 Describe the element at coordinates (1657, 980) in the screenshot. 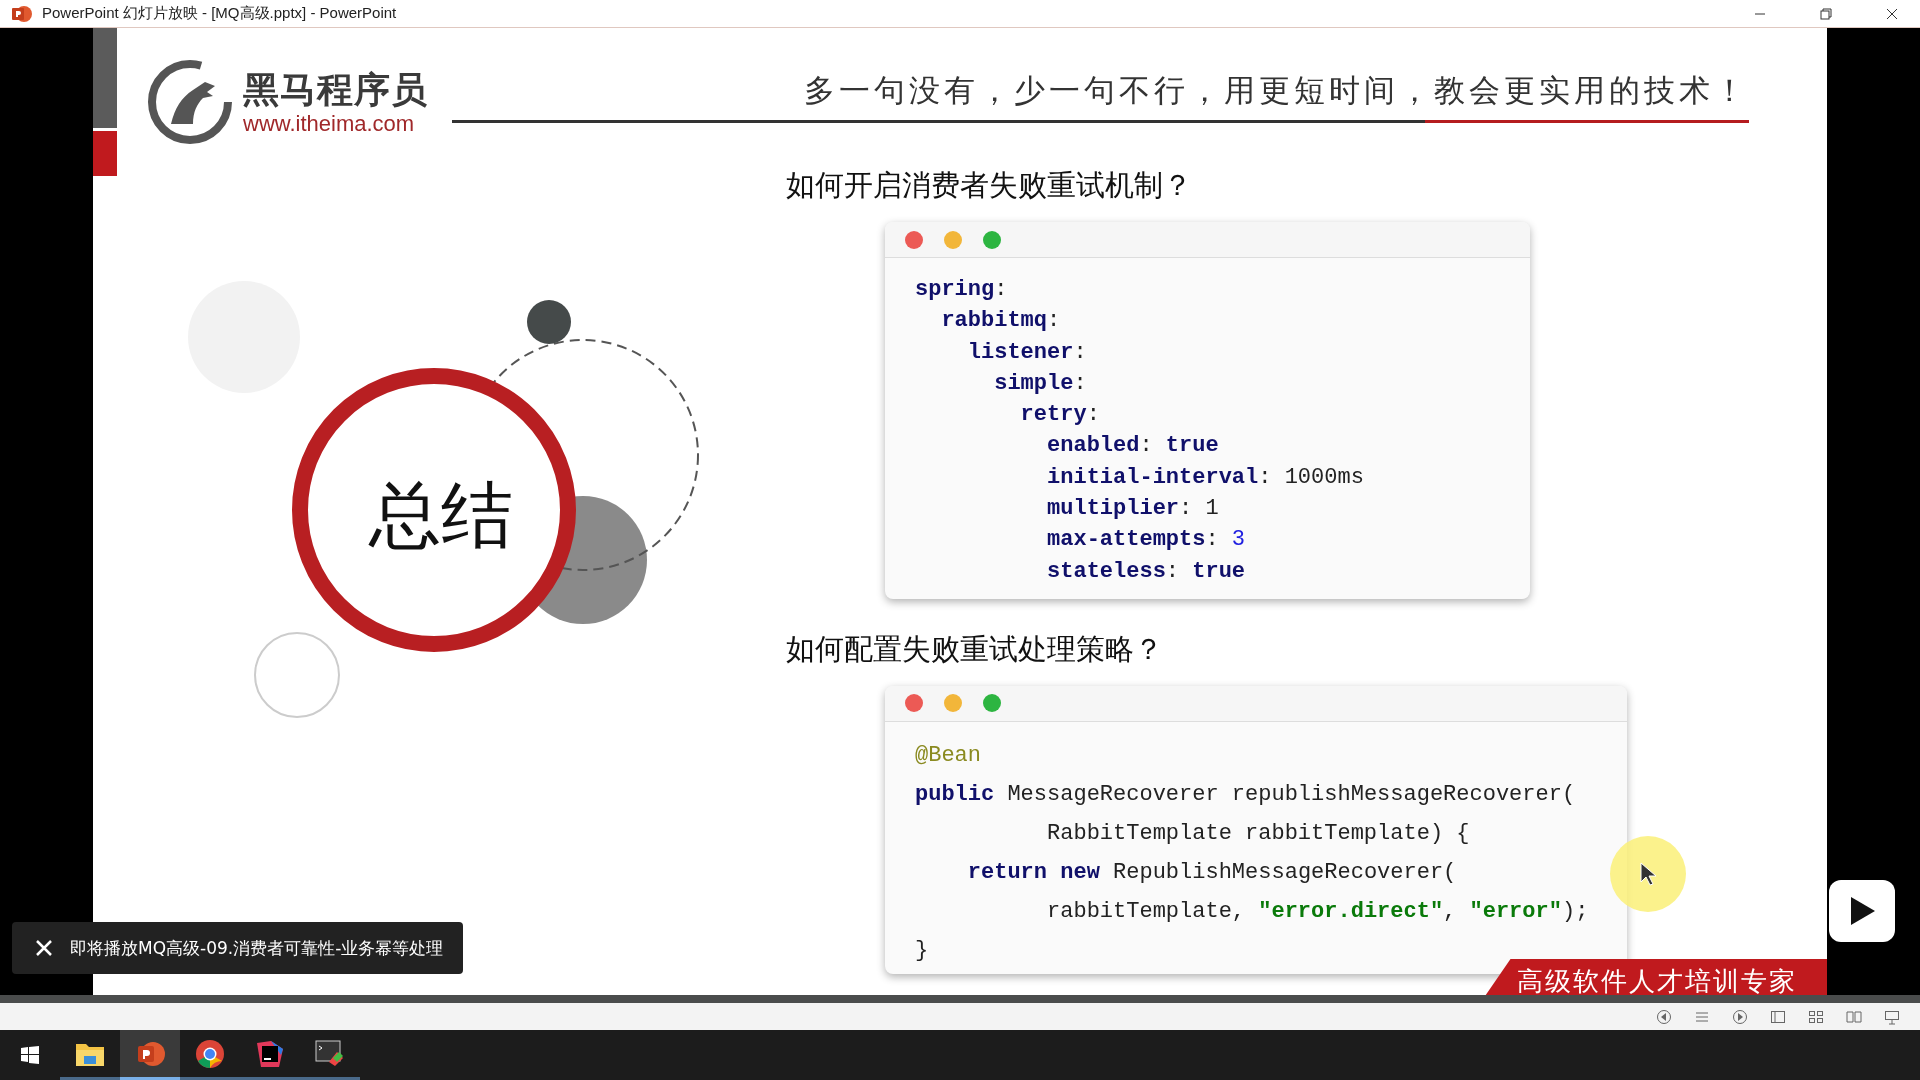

I see `banner-text: 高级软件人才培训专家` at that location.